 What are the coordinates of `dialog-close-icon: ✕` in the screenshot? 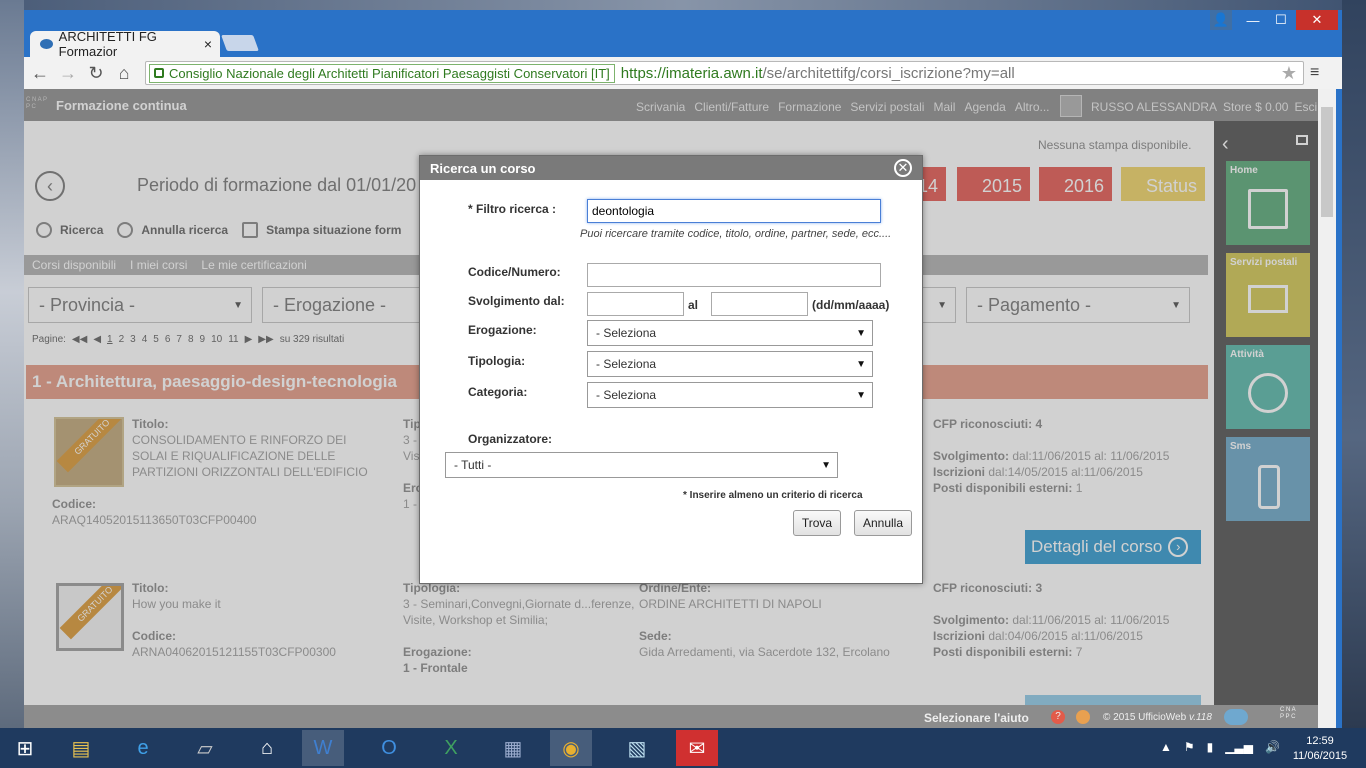 It's located at (903, 168).